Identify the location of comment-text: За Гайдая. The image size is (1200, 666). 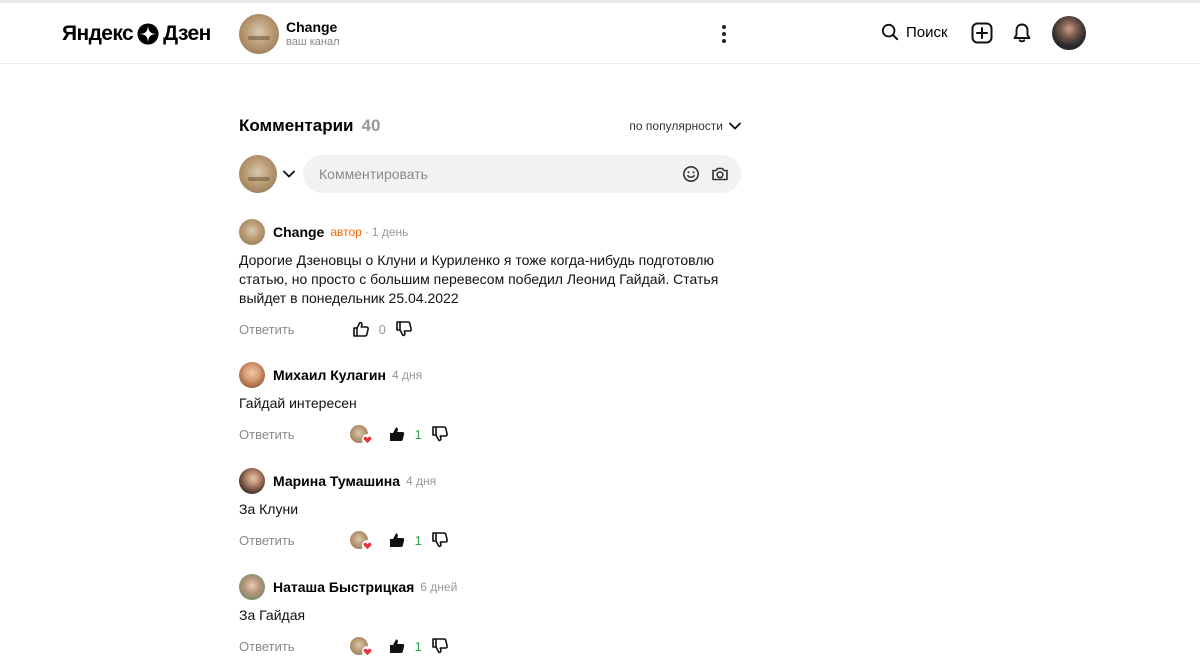
(272, 615).